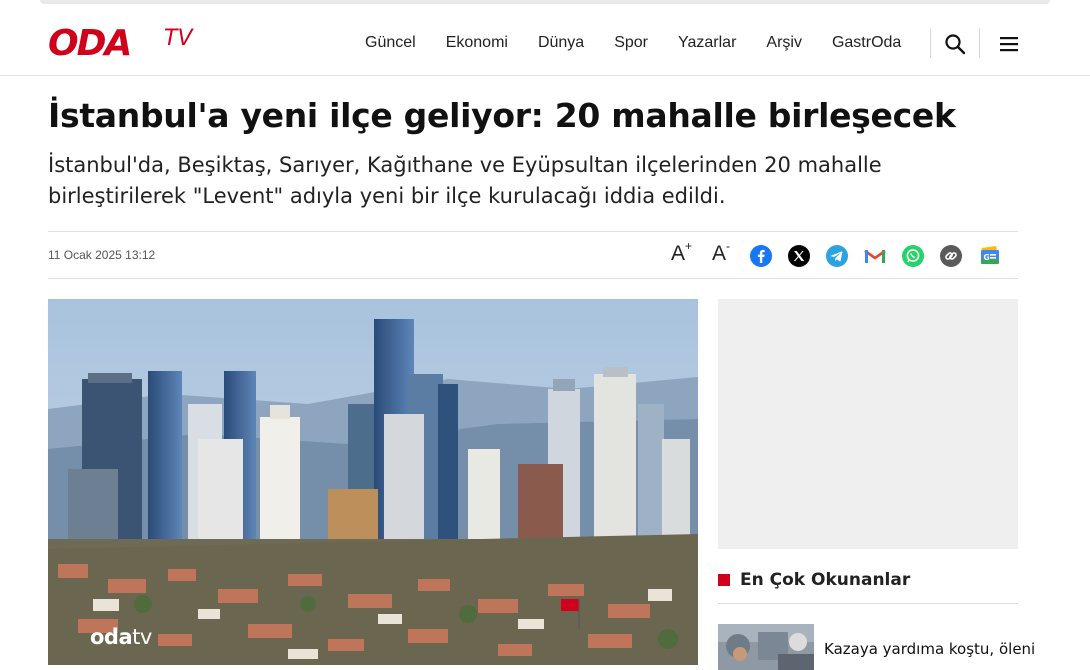  Describe the element at coordinates (868, 424) in the screenshot. I see `advertisement-slot` at that location.